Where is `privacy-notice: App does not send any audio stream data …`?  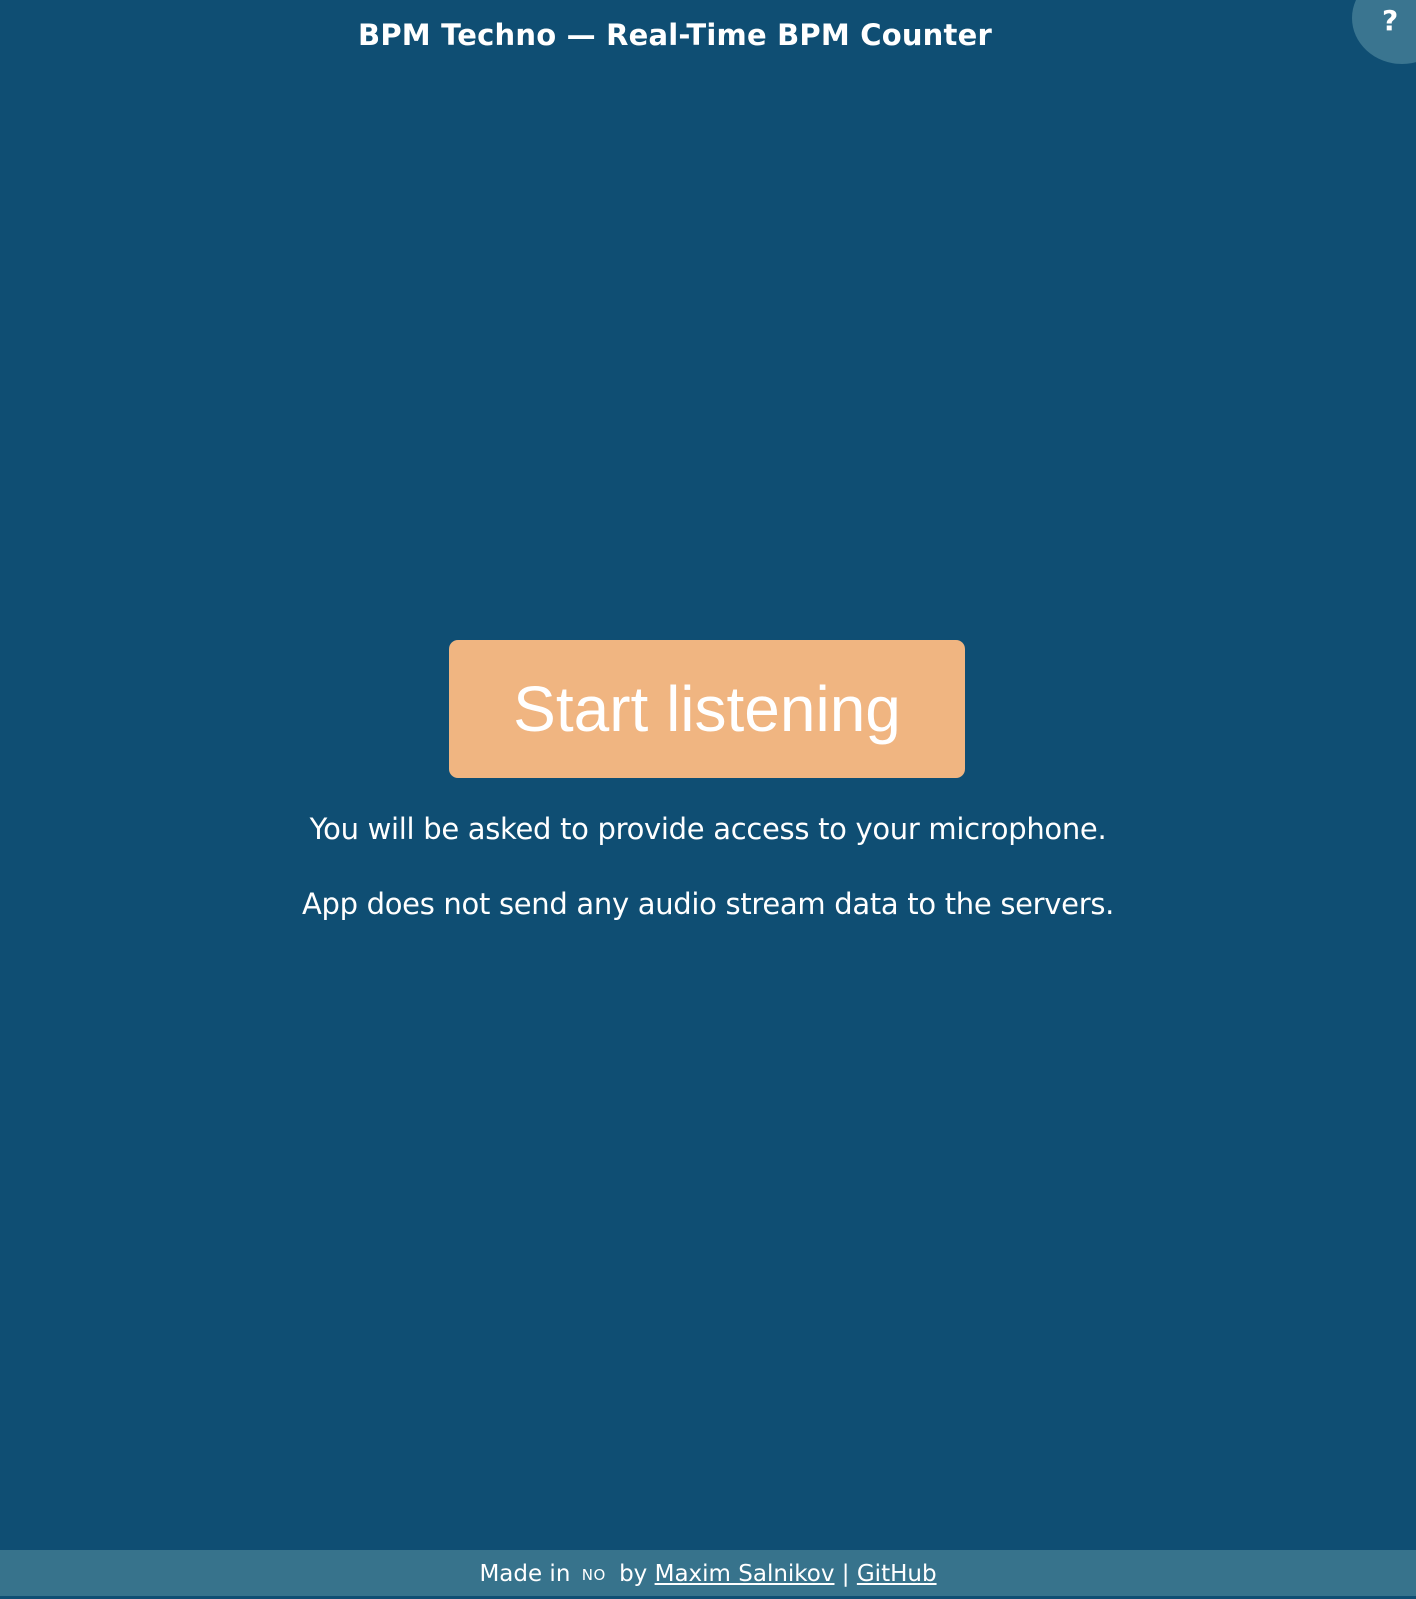
privacy-notice: App does not send any audio stream data … is located at coordinates (708, 904).